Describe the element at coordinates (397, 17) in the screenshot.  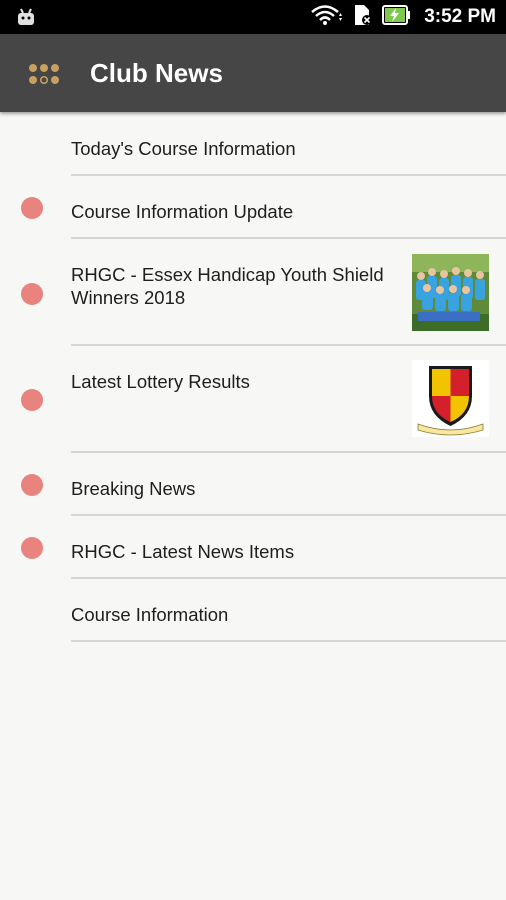
I see `battery-charging-icon` at that location.